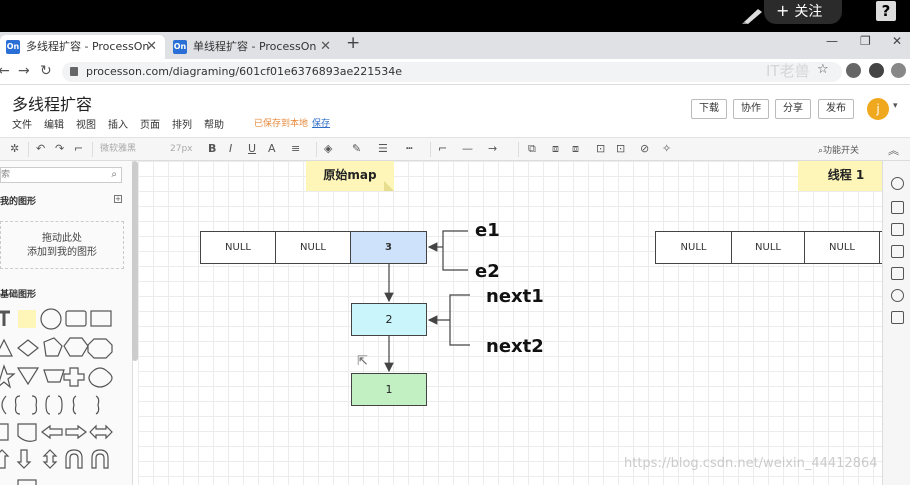 The image size is (910, 485). I want to click on new-tab-icon: +, so click(353, 43).